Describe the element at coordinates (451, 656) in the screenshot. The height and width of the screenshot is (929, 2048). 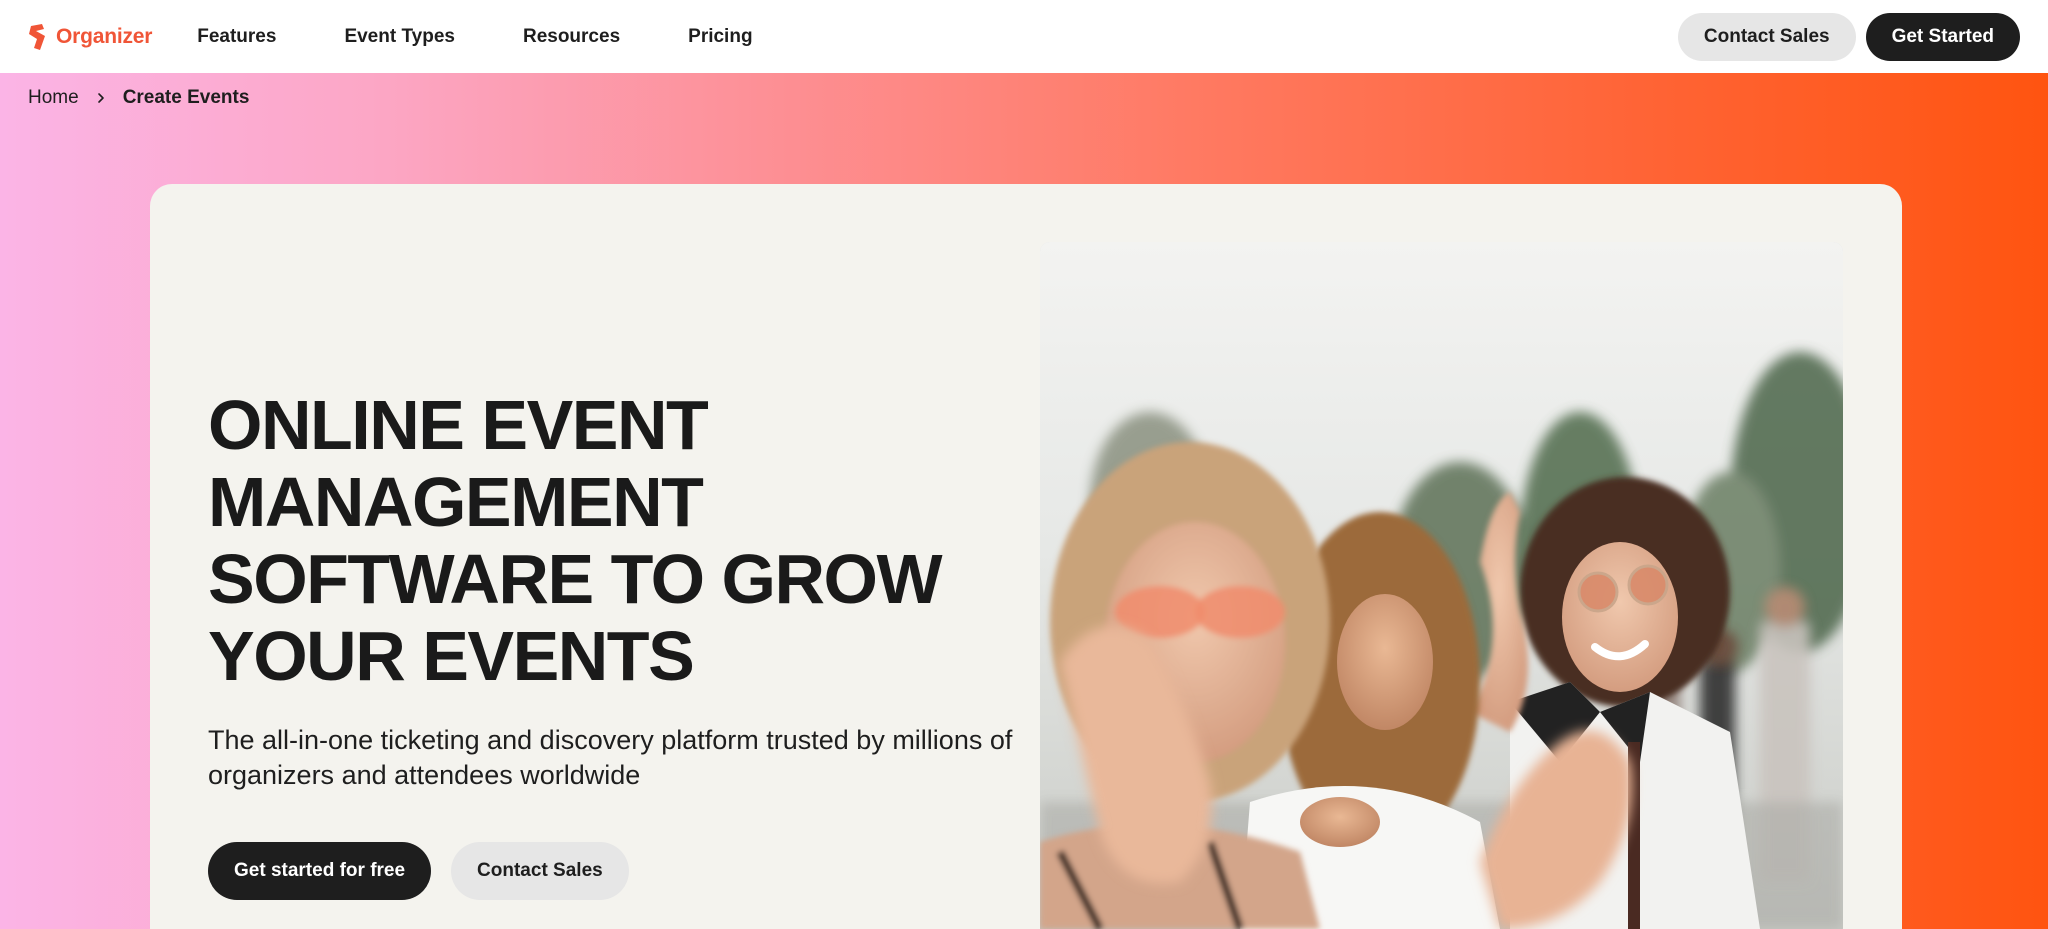
I see `hero-headline-line: YOUR EVENTS` at that location.